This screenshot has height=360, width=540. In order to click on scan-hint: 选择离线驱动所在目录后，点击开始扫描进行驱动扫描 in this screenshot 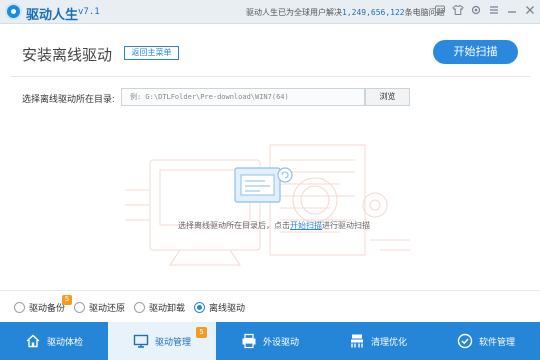, I will do `click(274, 225)`.